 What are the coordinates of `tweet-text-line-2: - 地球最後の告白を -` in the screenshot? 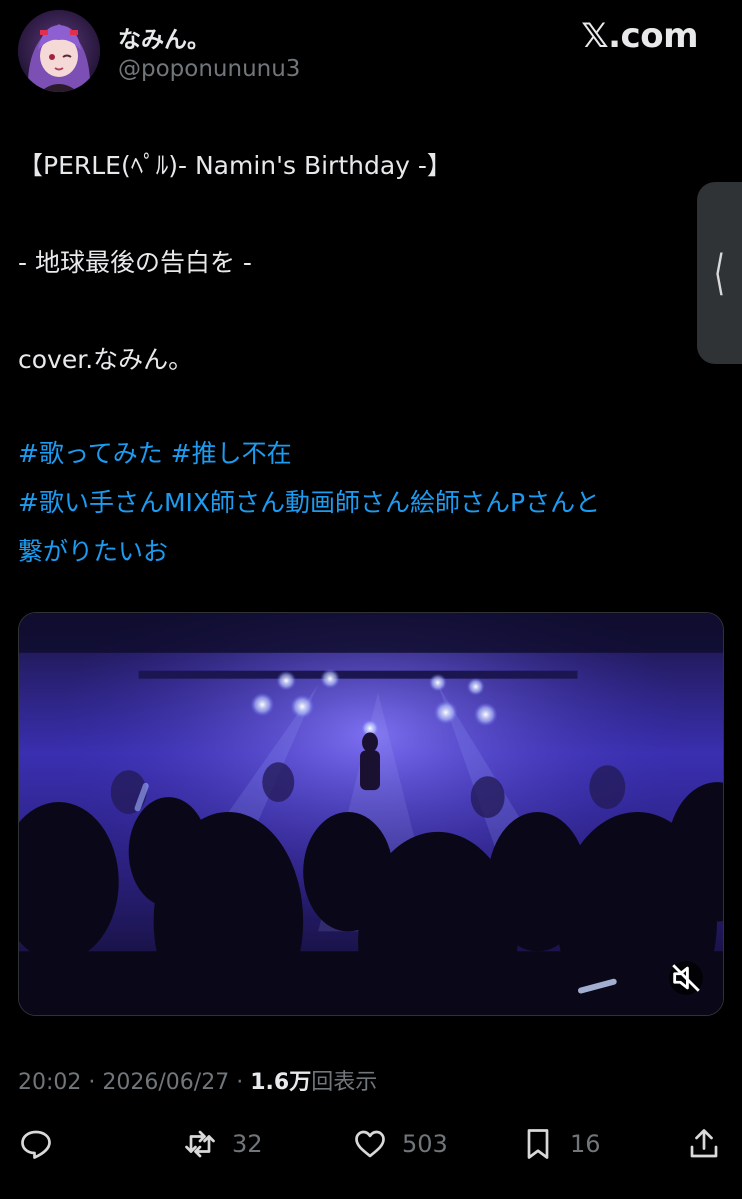 It's located at (135, 262).